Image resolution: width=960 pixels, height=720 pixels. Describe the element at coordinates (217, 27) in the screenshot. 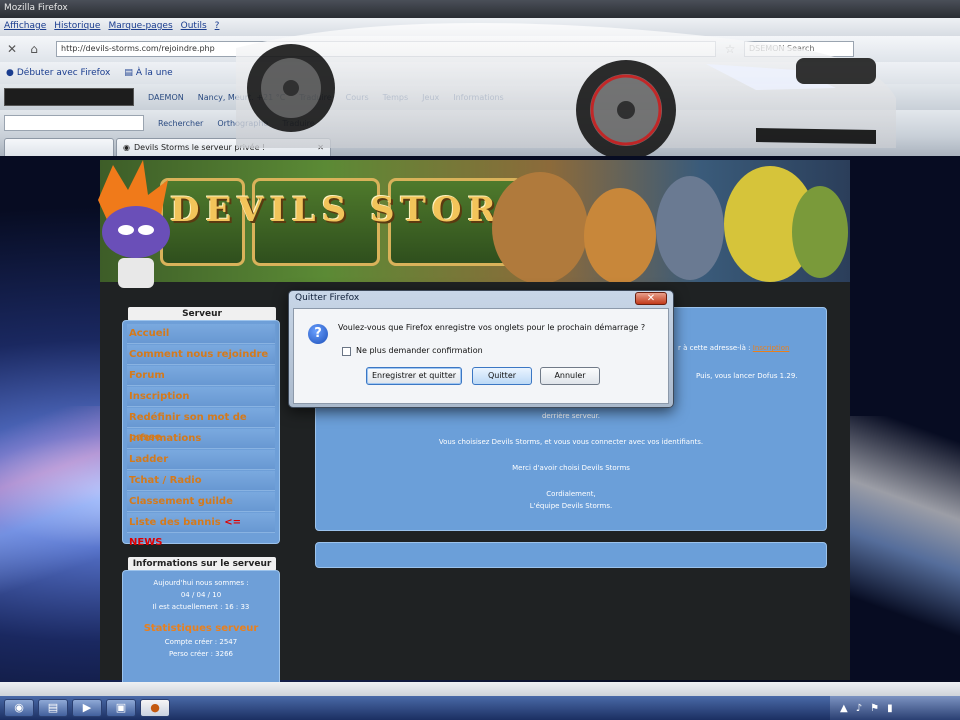

I see `menu-help: ?` at that location.